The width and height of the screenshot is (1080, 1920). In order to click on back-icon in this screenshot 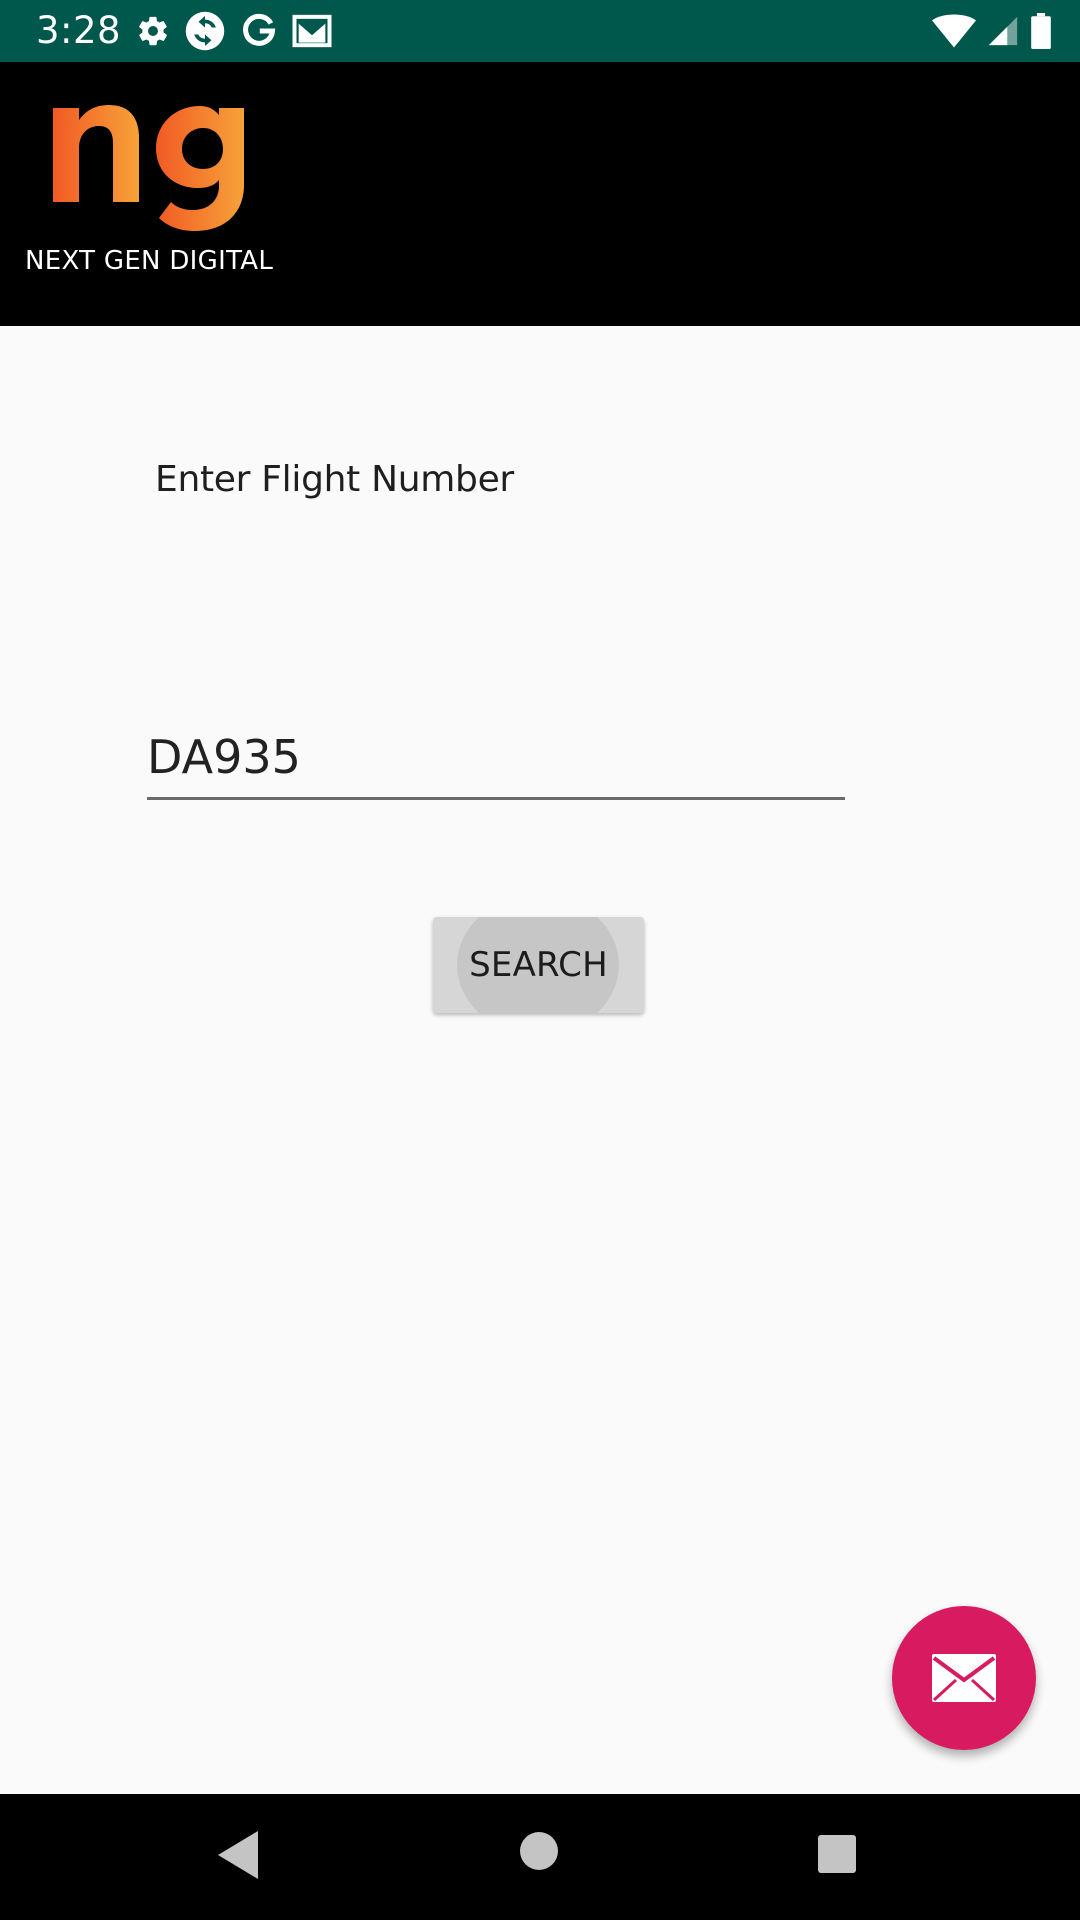, I will do `click(238, 1855)`.